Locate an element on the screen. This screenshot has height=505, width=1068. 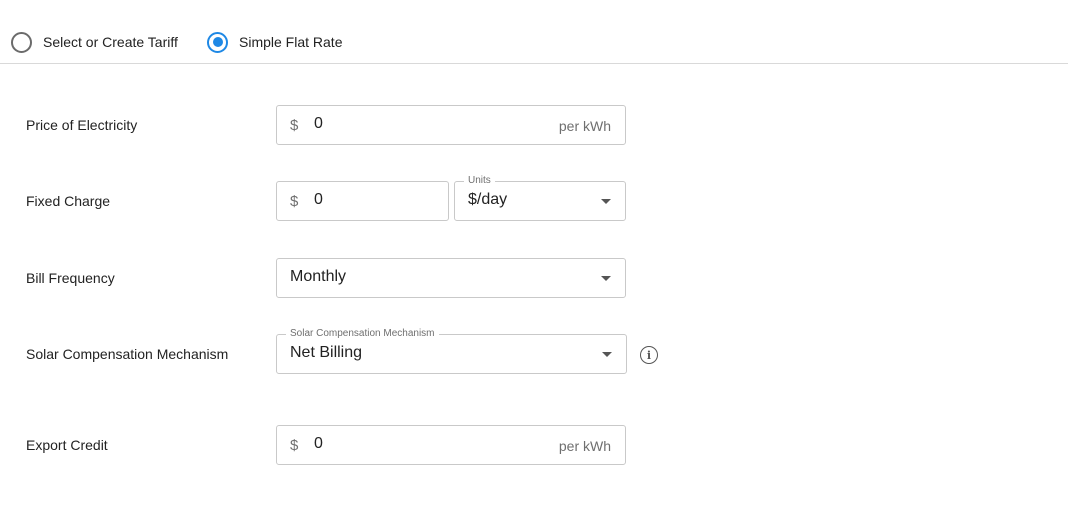
bill-frequency-label: Bill Frequency is located at coordinates (70, 278).